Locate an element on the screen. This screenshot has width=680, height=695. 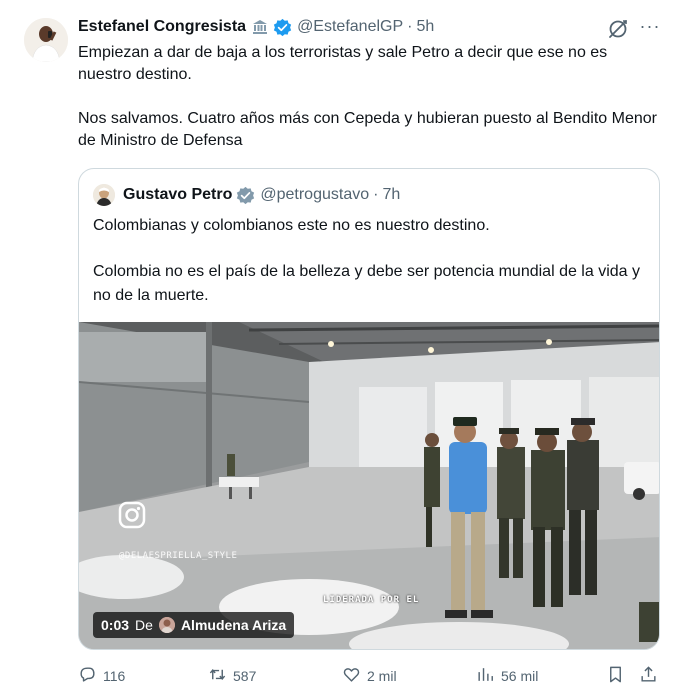
repost-icon is located at coordinates (217, 676).